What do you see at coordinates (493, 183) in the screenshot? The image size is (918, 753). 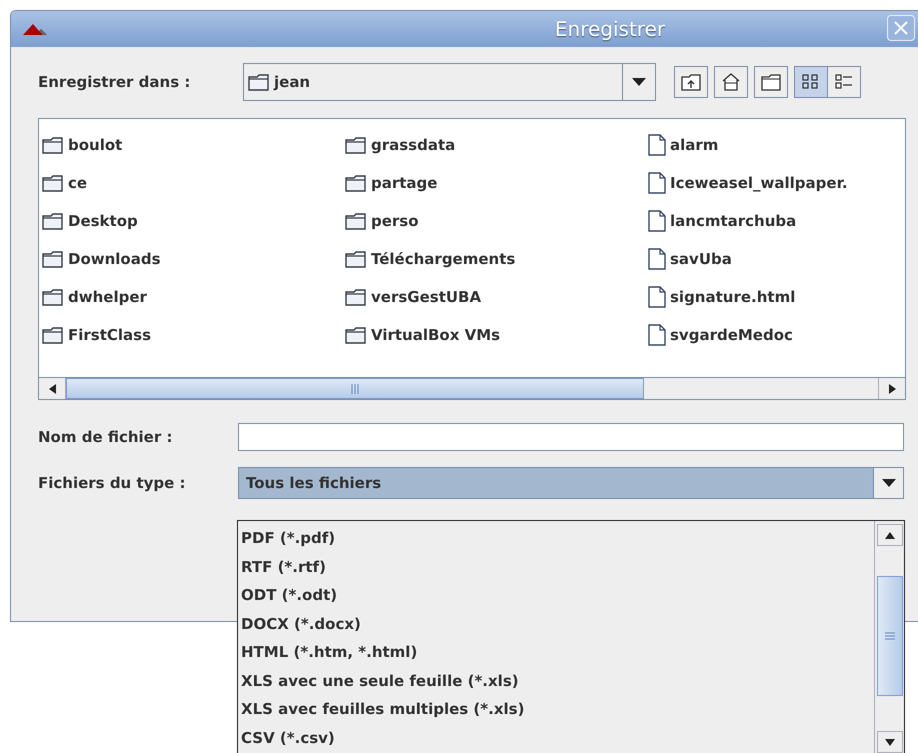 I see `file-item: partage` at bounding box center [493, 183].